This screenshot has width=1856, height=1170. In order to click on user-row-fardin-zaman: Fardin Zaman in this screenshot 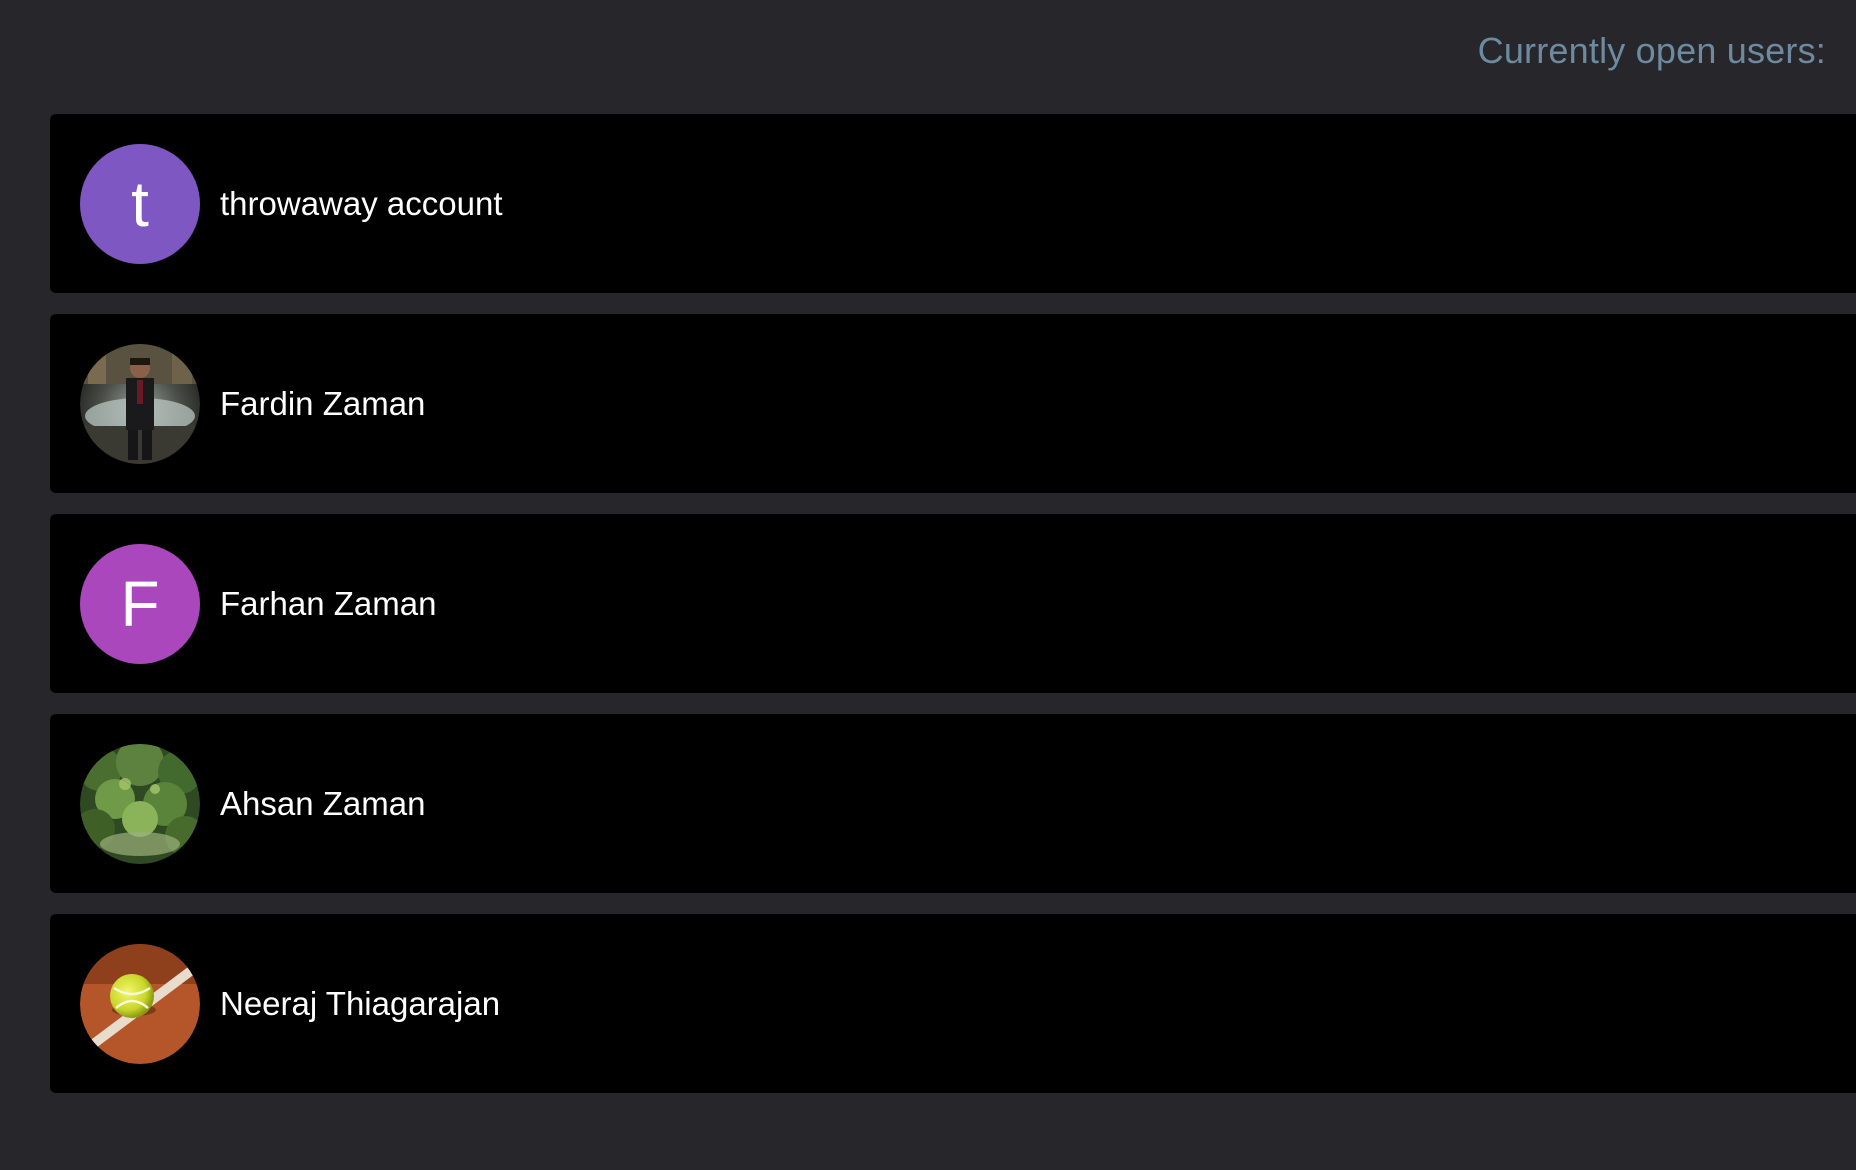, I will do `click(953, 403)`.